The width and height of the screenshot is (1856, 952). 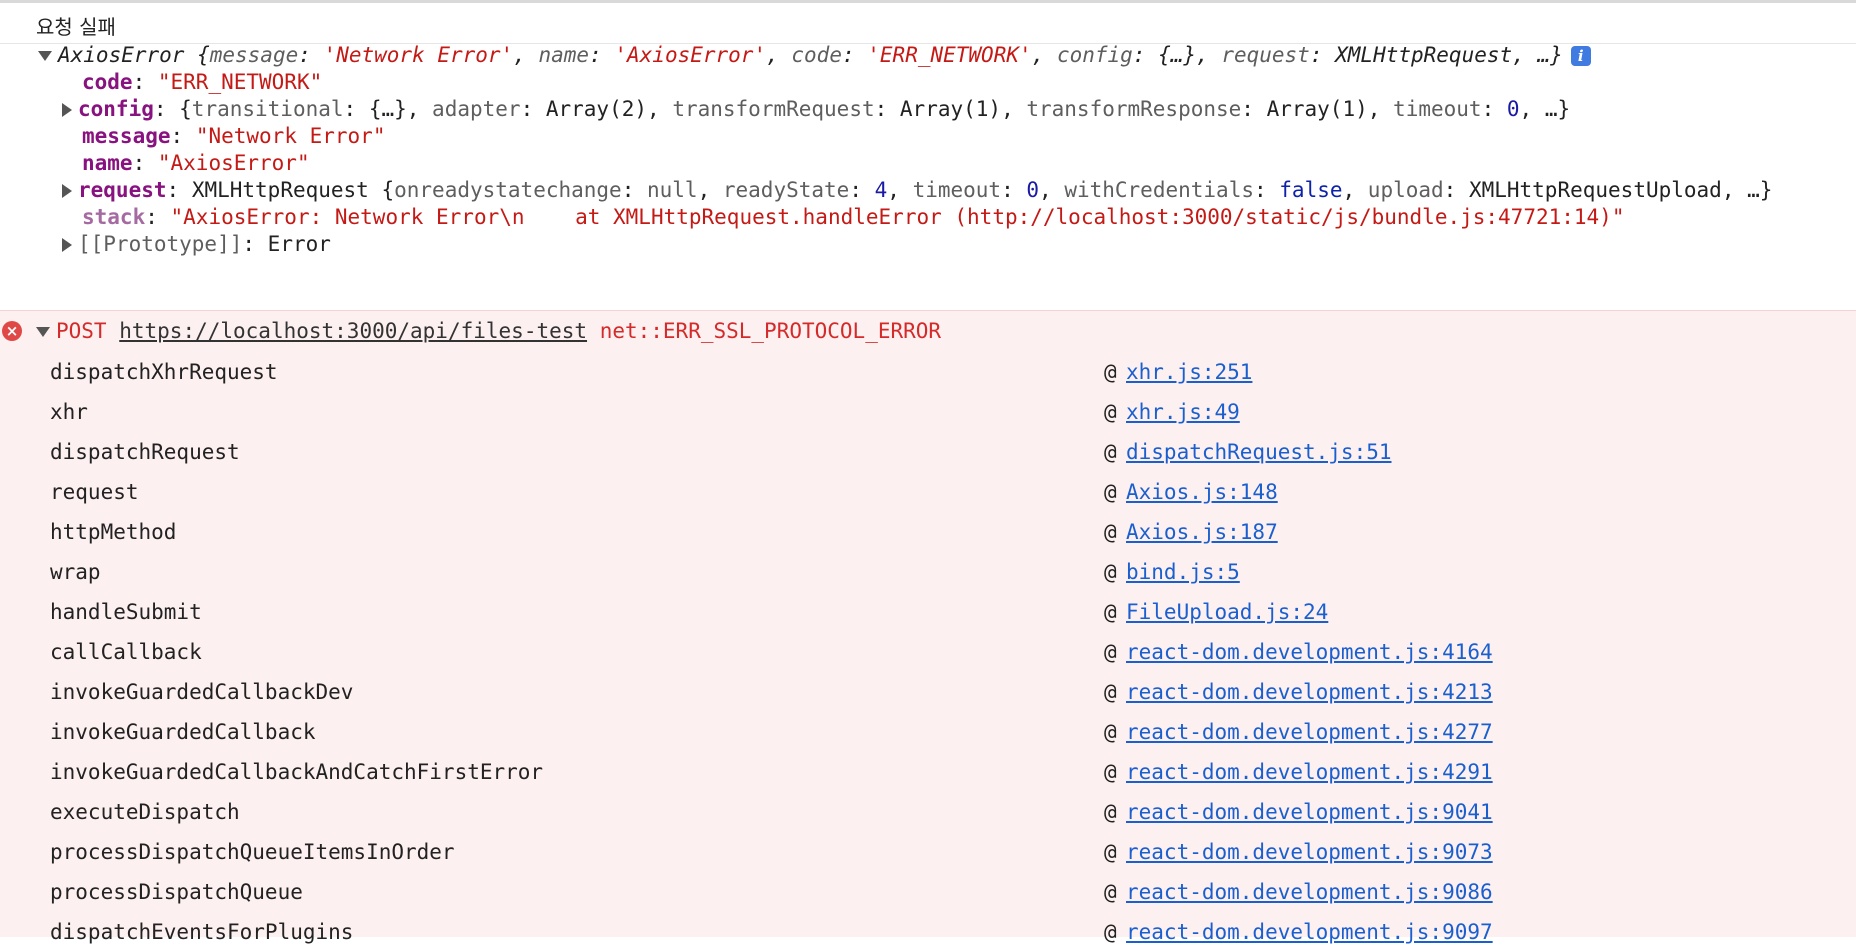 I want to click on stack-frame-source-link: react-dom.development.js:4213, so click(x=1309, y=692).